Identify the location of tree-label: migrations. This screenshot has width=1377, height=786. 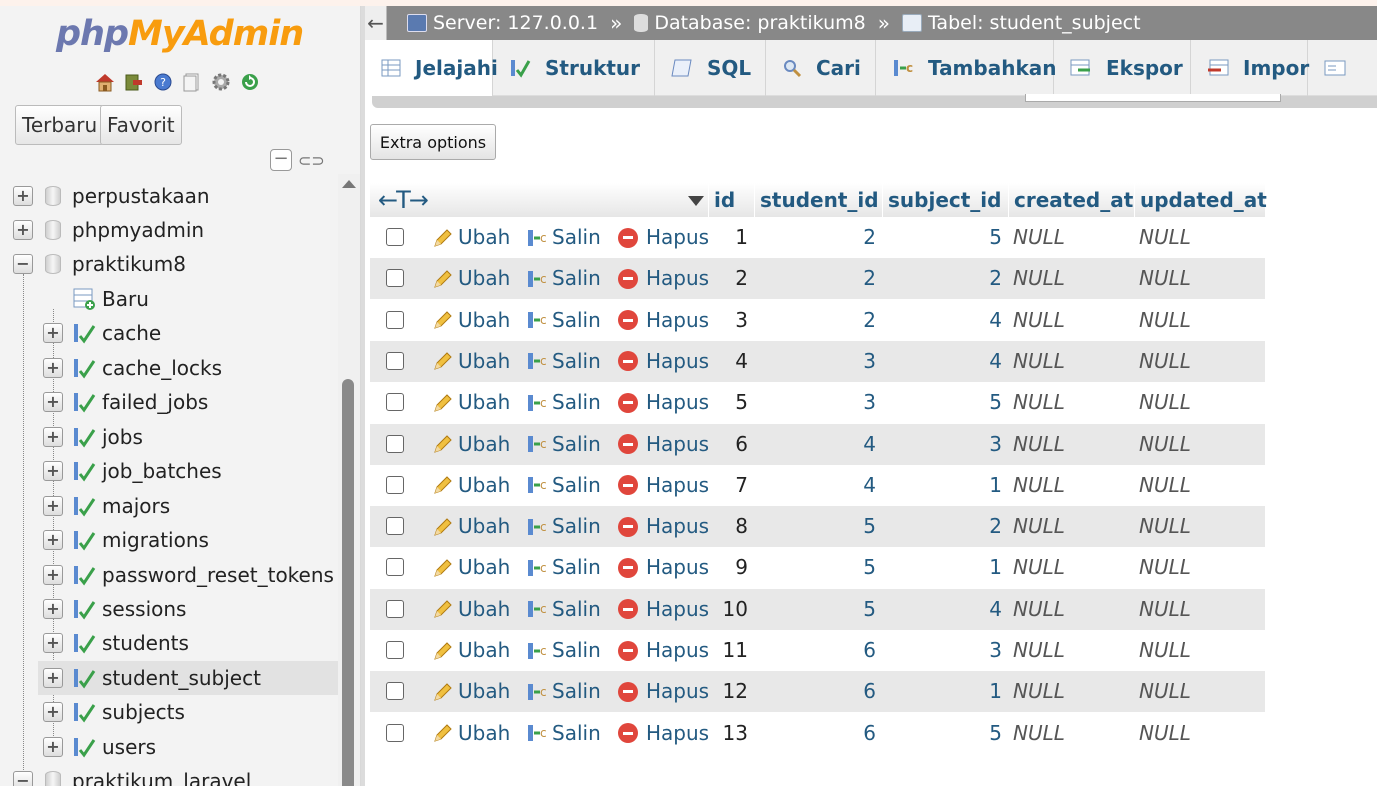
(155, 540).